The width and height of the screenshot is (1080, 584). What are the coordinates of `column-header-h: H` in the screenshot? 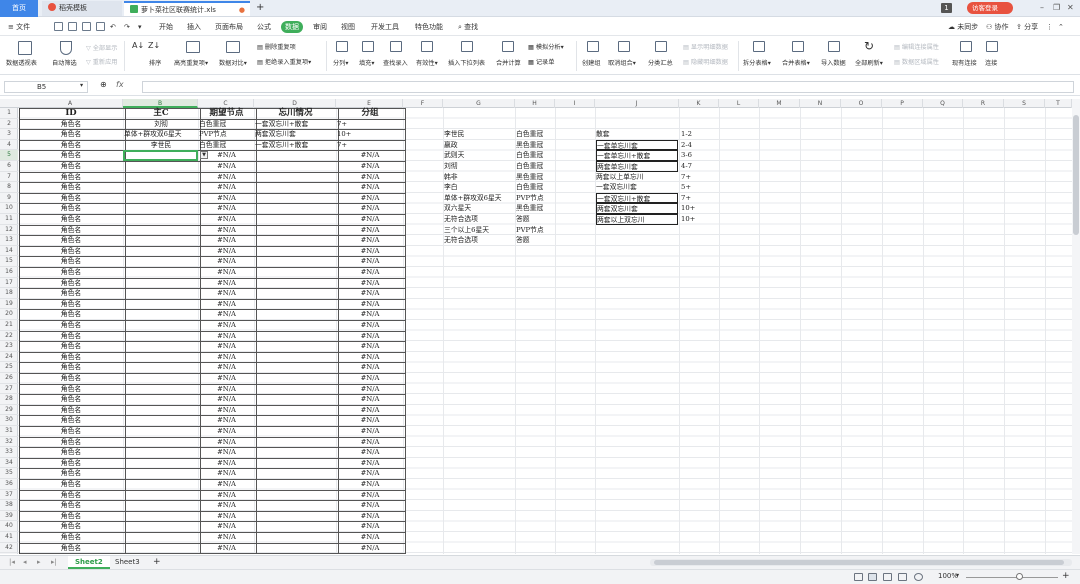 It's located at (535, 103).